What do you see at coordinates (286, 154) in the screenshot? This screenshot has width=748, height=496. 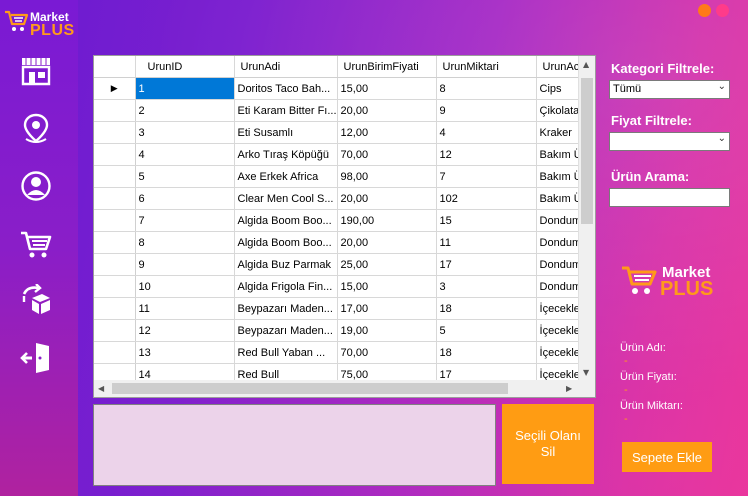 I see `table-cell: Arko Tıraş Köpüğü` at bounding box center [286, 154].